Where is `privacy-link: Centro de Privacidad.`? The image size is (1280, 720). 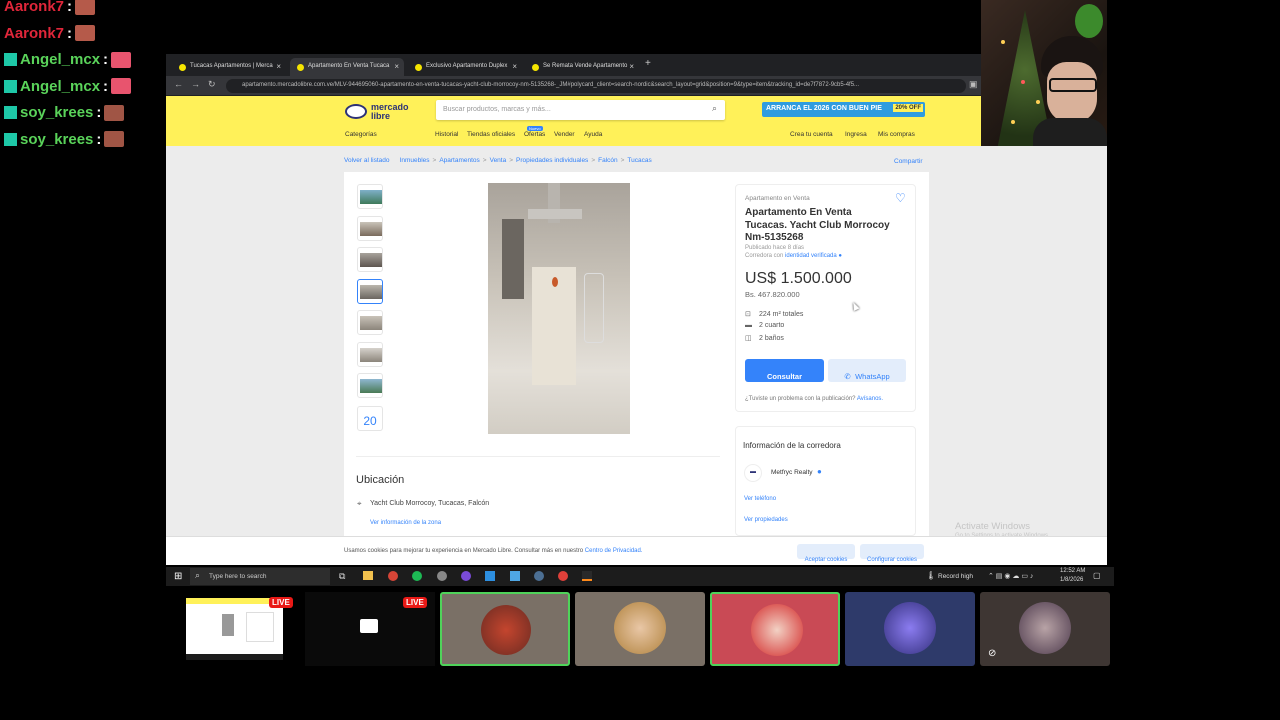
privacy-link: Centro de Privacidad. is located at coordinates (614, 551).